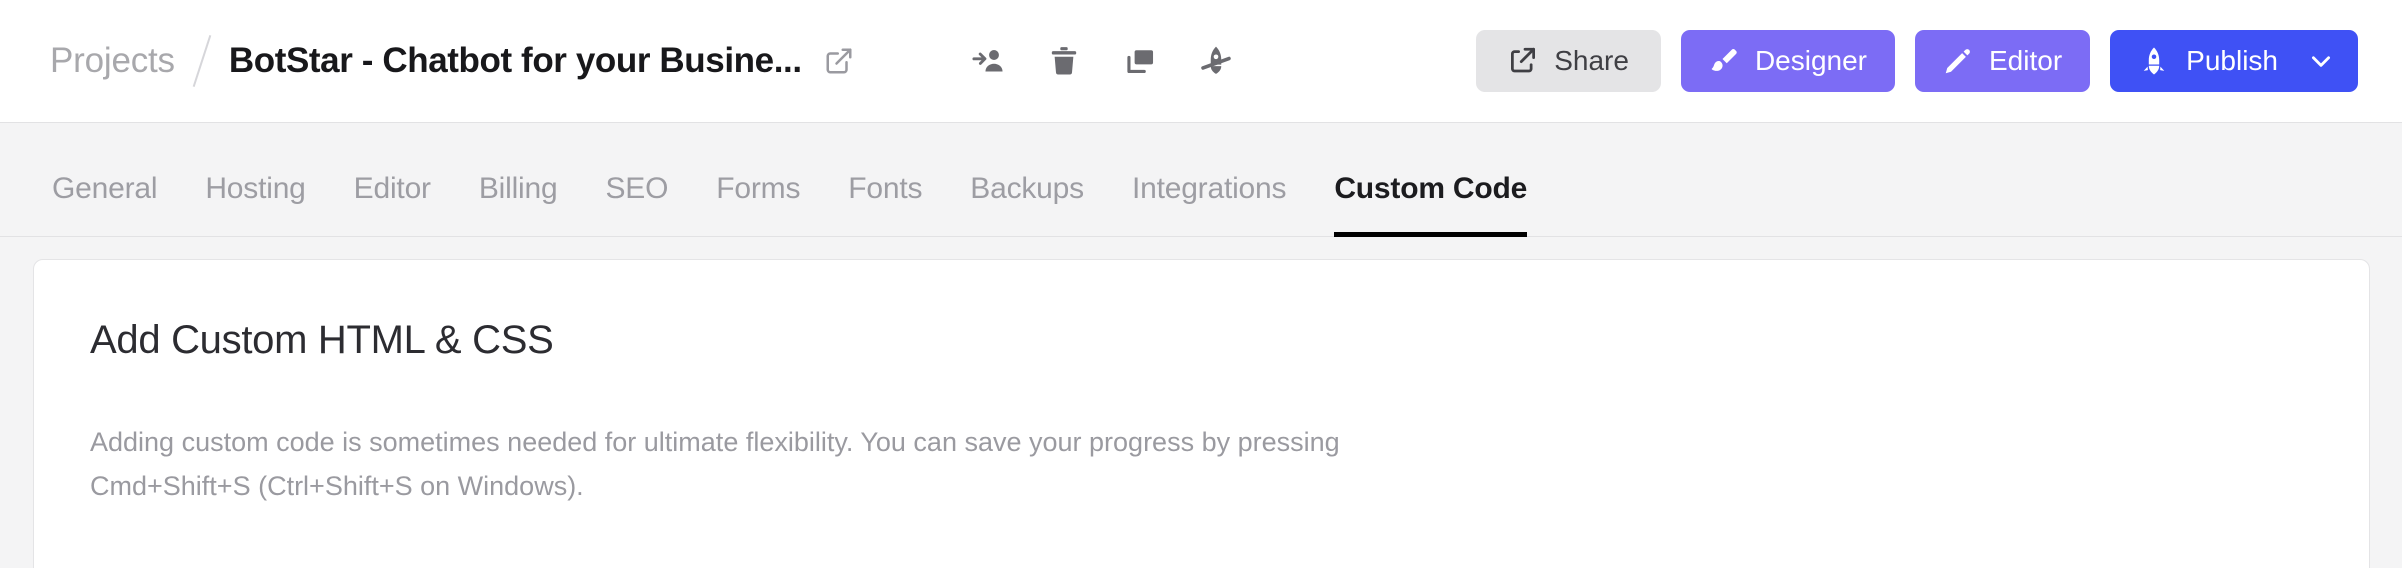  Describe the element at coordinates (392, 204) in the screenshot. I see `tab-editor: Editor` at that location.